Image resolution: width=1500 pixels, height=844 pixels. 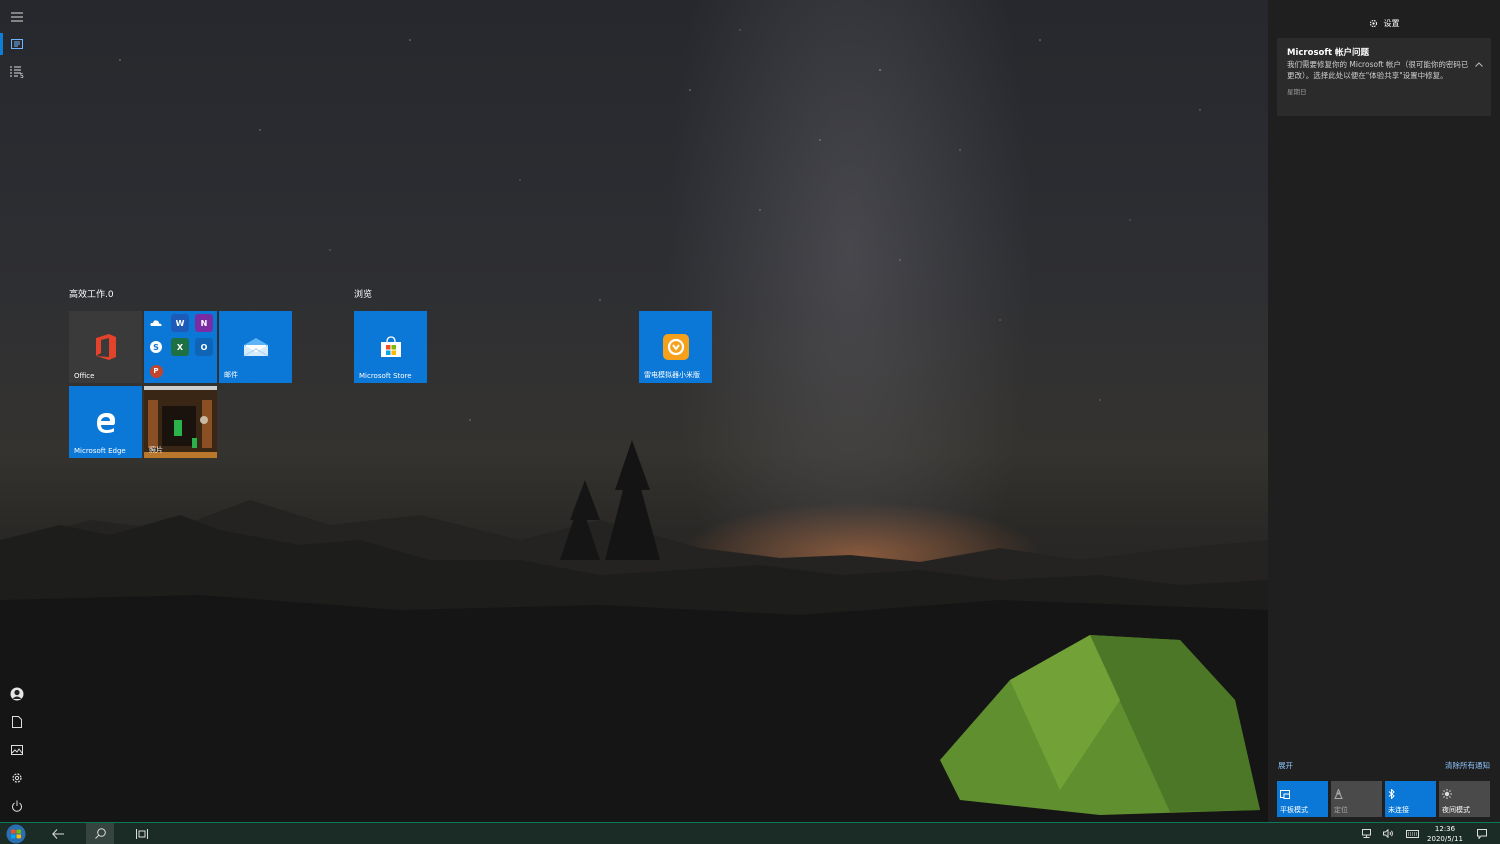 I want to click on onedrive-icon, so click(x=156, y=323).